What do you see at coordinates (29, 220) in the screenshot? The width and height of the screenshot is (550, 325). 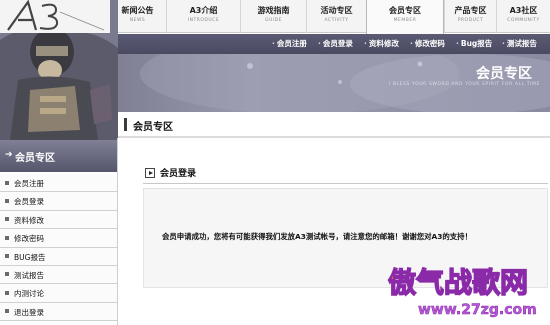 I see `sidebar-item-label: 资料修改` at bounding box center [29, 220].